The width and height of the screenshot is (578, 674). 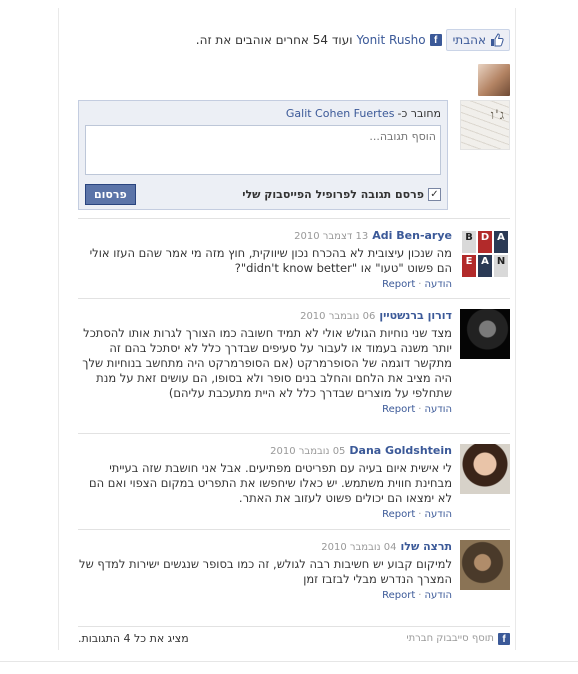 I want to click on social-plugin-label: תוסף סייבבוק חברתי, so click(x=450, y=638).